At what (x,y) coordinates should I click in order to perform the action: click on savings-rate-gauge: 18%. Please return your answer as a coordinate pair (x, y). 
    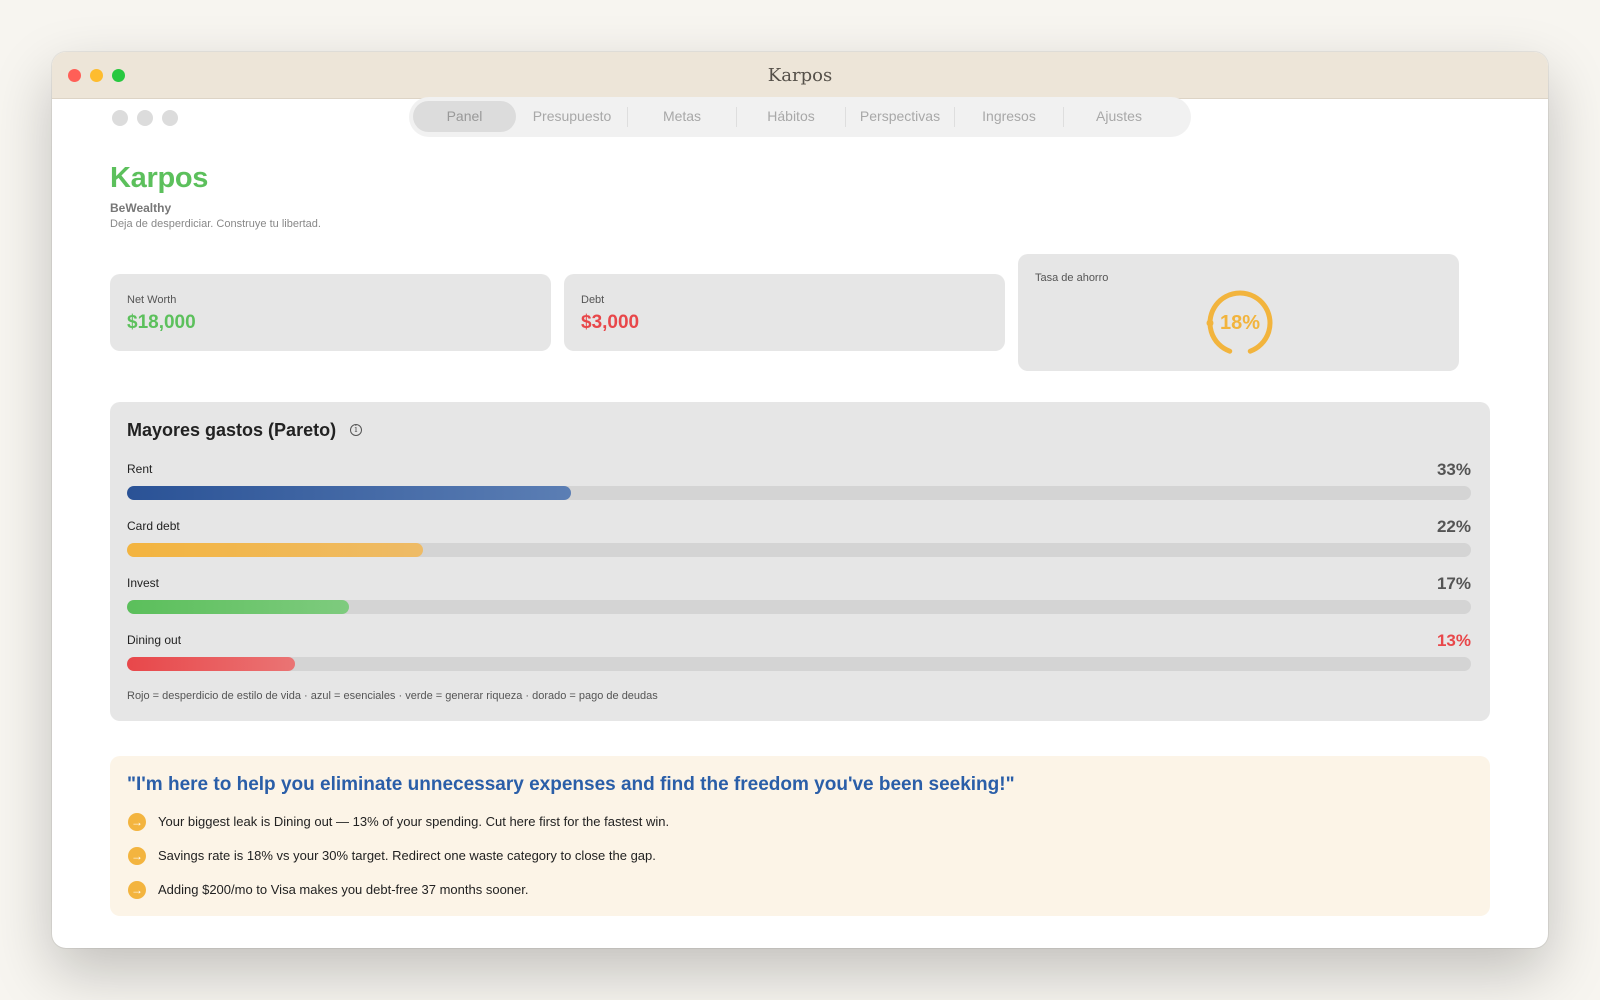
    Looking at the image, I should click on (1240, 323).